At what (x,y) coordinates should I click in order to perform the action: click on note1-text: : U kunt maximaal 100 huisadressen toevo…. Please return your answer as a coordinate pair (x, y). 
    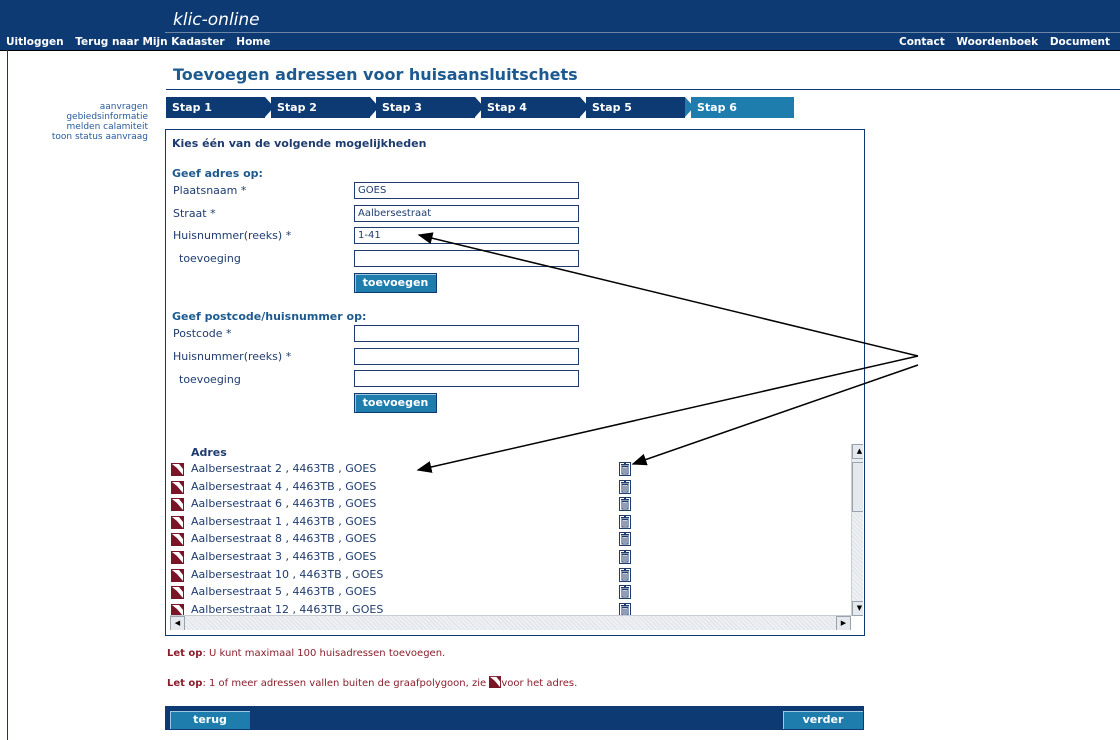
    Looking at the image, I should click on (324, 653).